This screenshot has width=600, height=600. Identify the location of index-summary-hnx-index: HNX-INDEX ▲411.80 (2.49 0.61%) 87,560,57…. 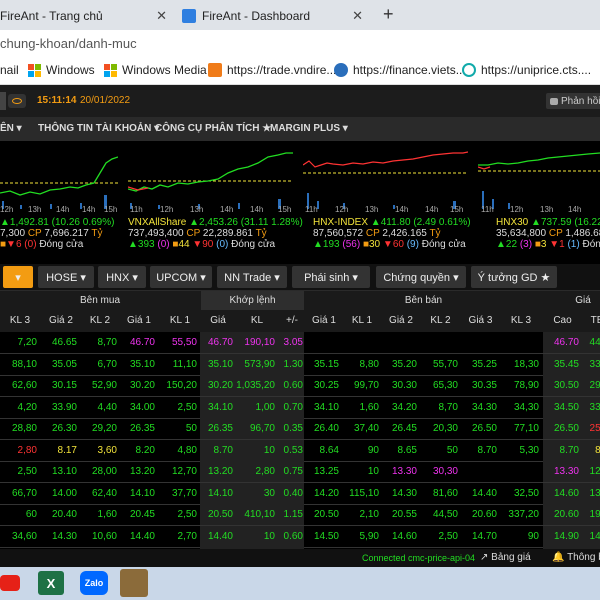
(392, 233).